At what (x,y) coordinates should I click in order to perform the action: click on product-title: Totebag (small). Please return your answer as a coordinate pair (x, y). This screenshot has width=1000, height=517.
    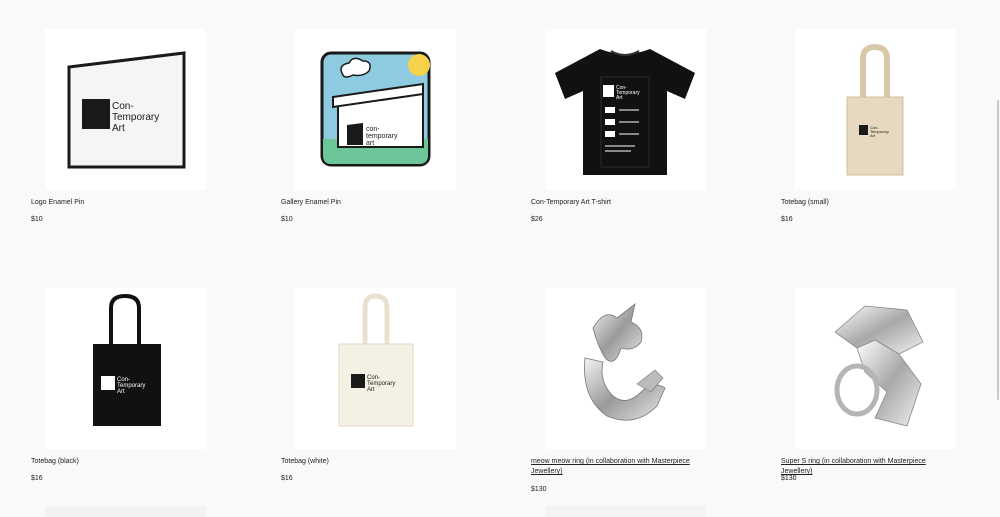
    Looking at the image, I should click on (805, 203).